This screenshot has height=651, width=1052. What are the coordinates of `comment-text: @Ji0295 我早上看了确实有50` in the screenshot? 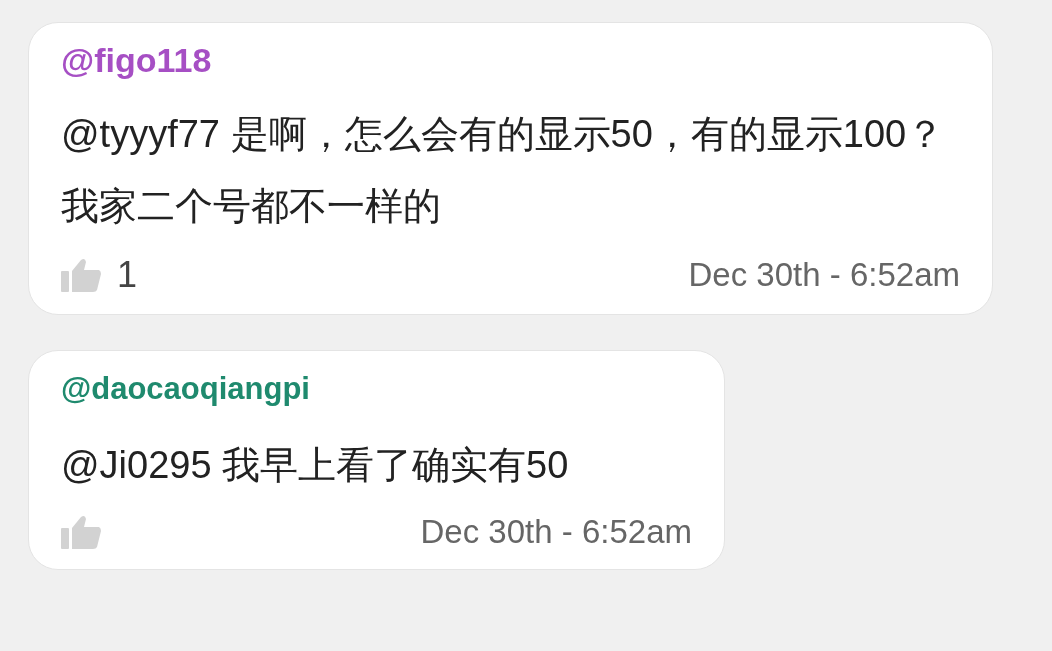 It's located at (315, 465).